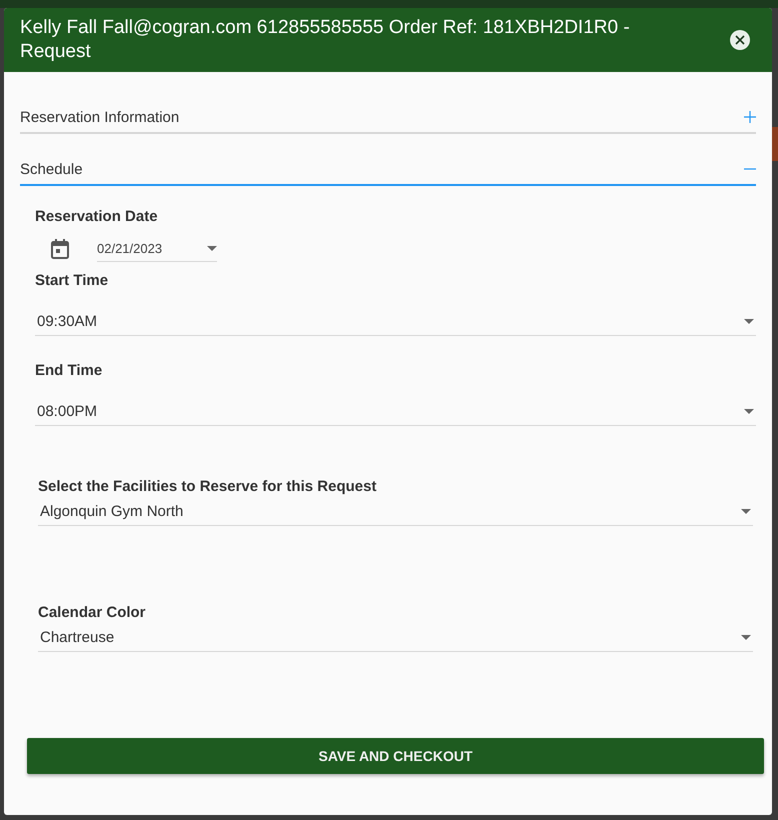  I want to click on time-field: 09:30AM, so click(395, 321).